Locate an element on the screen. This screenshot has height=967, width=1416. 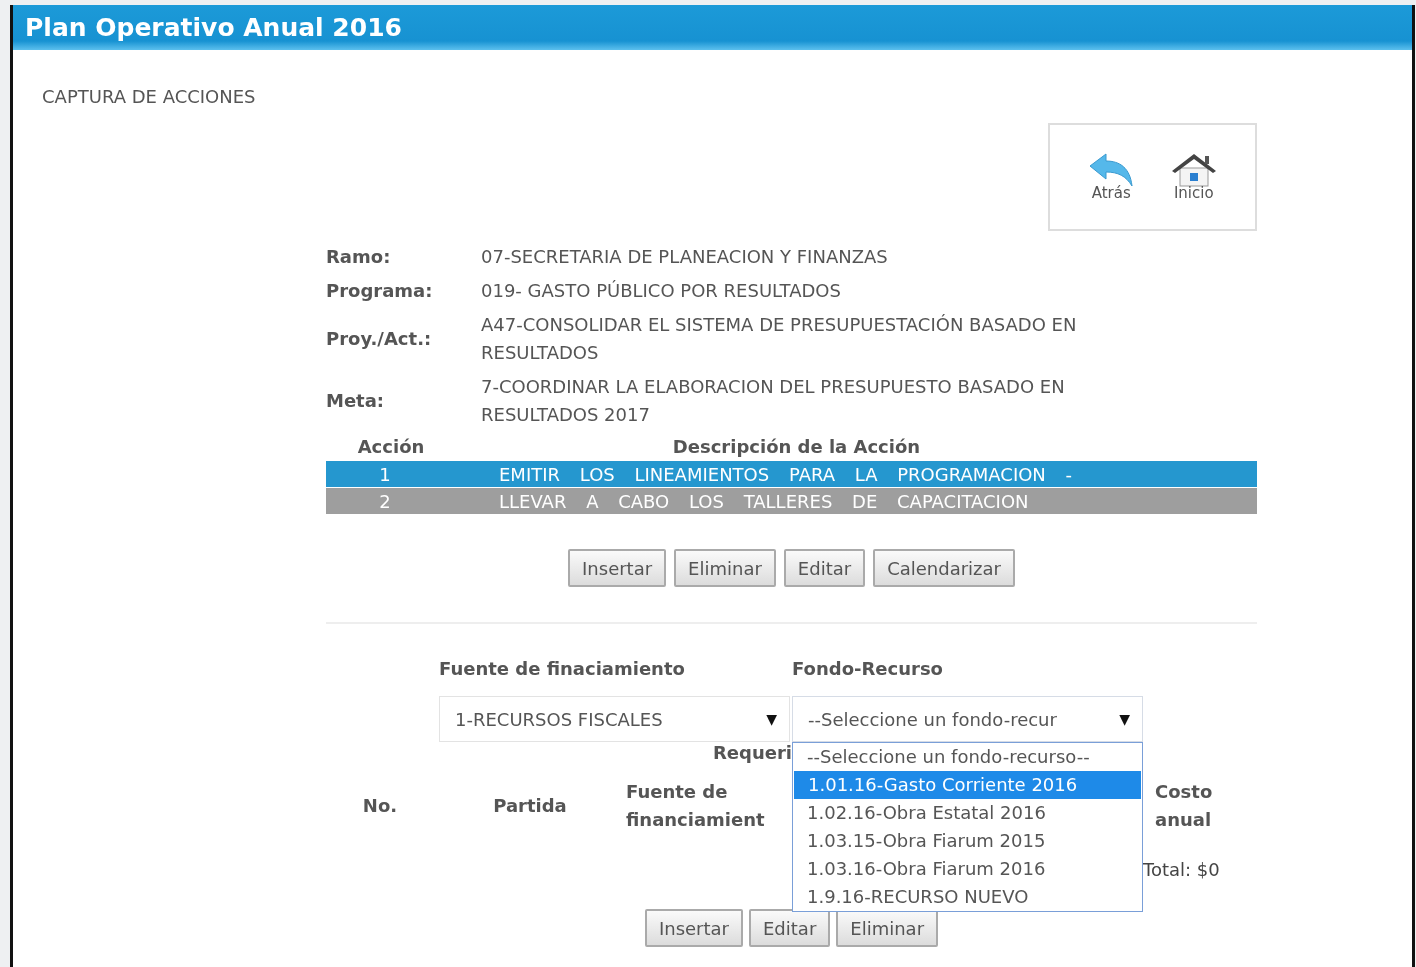
dropdown-select: --Seleccione un fondo-recur ▼ is located at coordinates (967, 719).